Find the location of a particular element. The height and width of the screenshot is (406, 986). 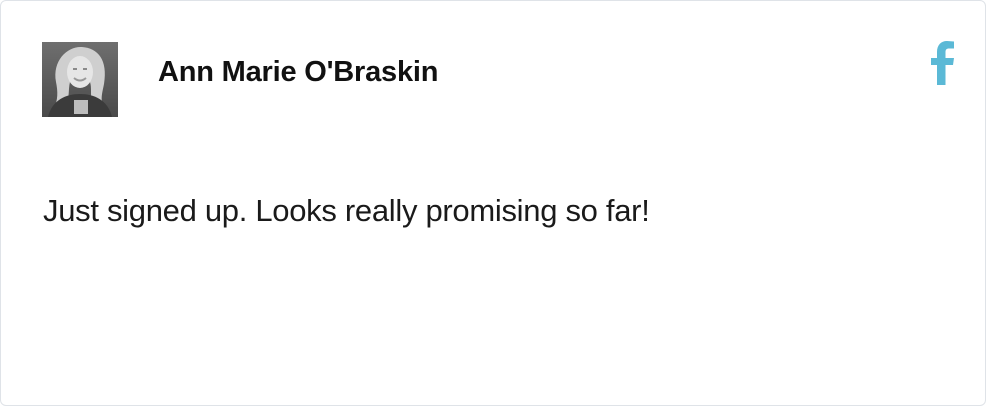

avatar is located at coordinates (80, 79).